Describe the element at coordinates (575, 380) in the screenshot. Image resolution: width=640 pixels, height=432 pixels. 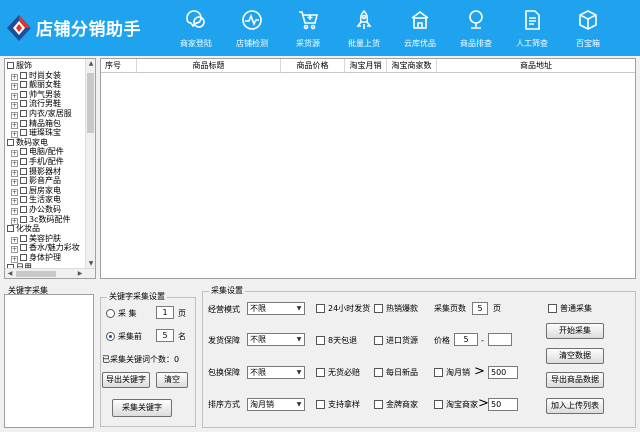
I see `export-products-button: 导出商品数据` at that location.